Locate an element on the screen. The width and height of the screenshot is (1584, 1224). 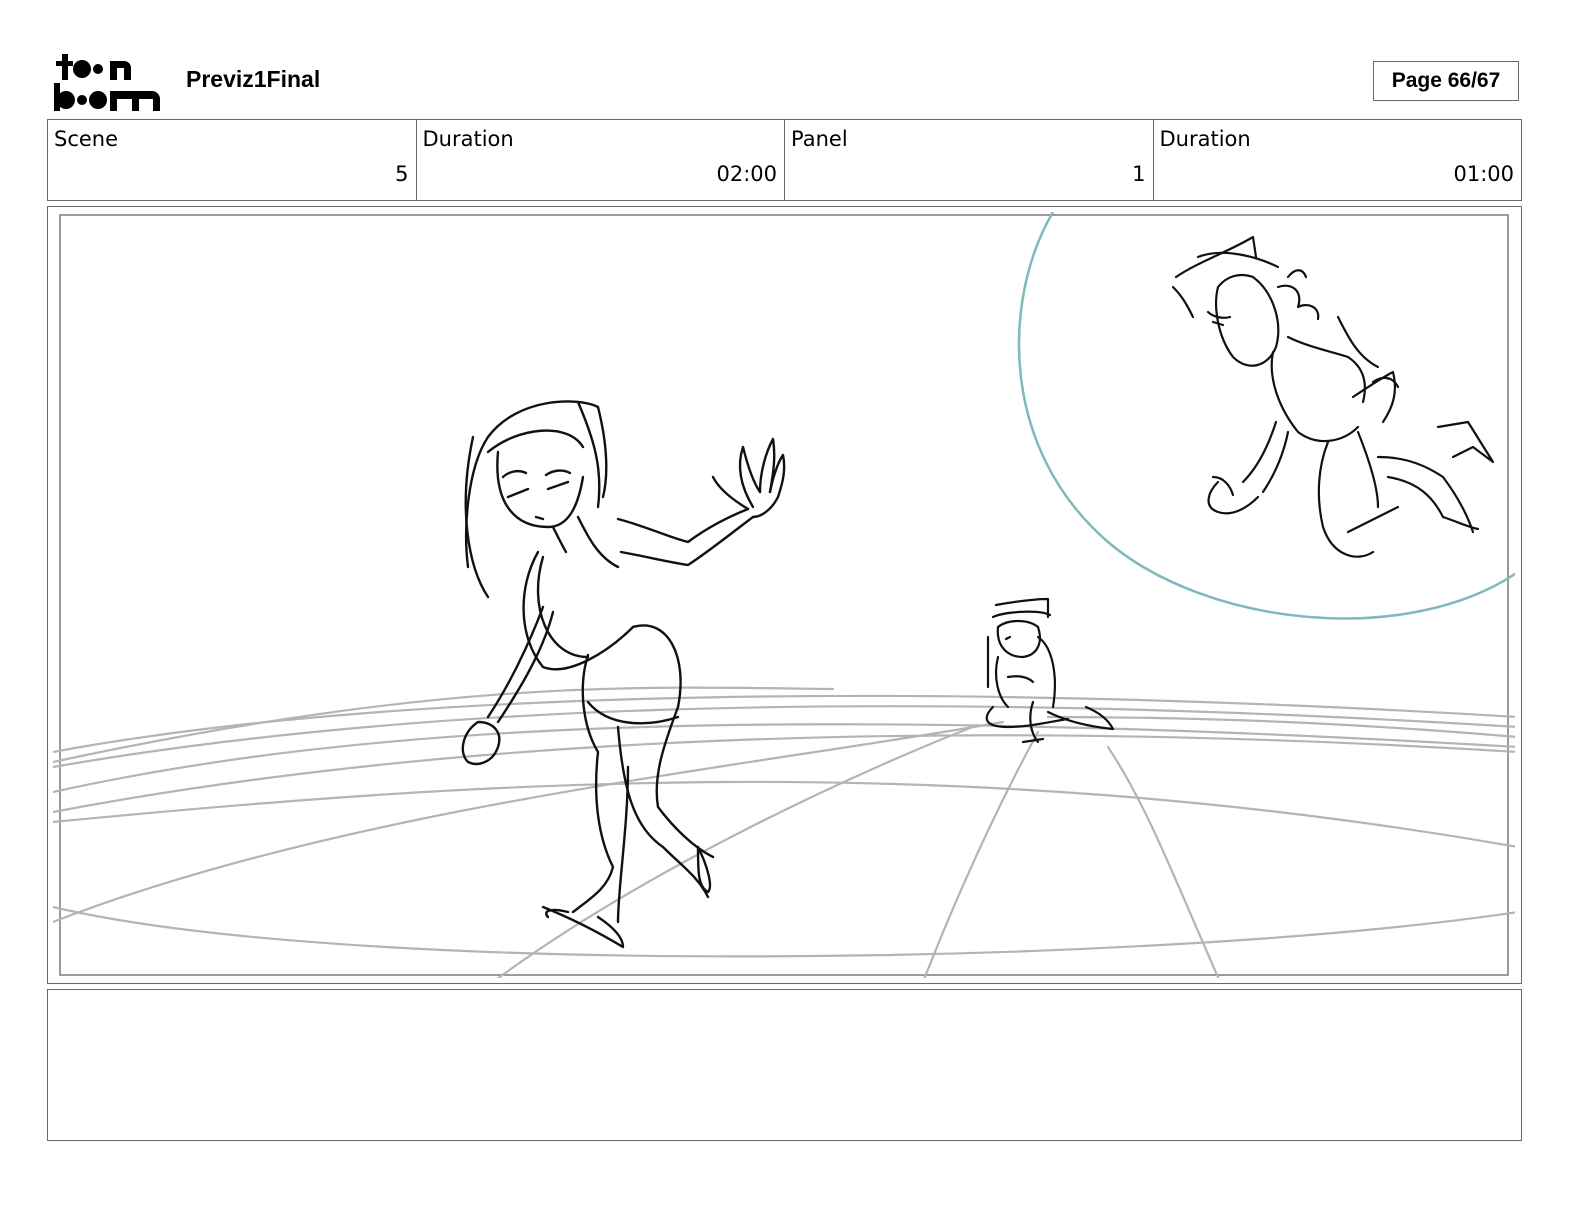
toon-boom-logo is located at coordinates (107, 82).